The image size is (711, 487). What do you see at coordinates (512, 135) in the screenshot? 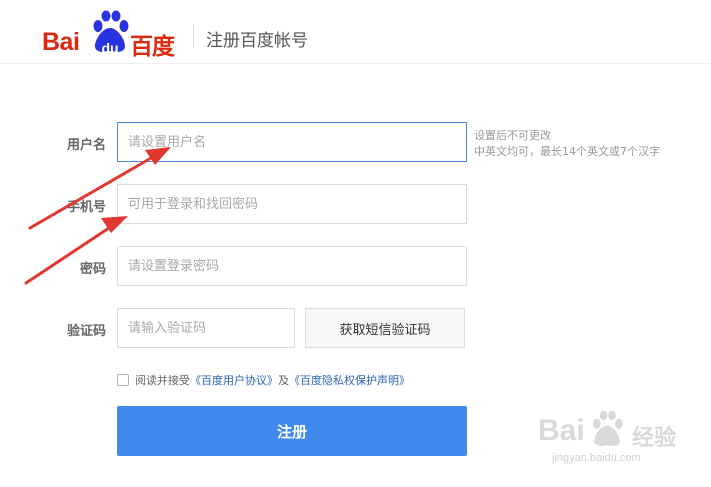
I see `username-hint-line1: 设置后不可更改` at bounding box center [512, 135].